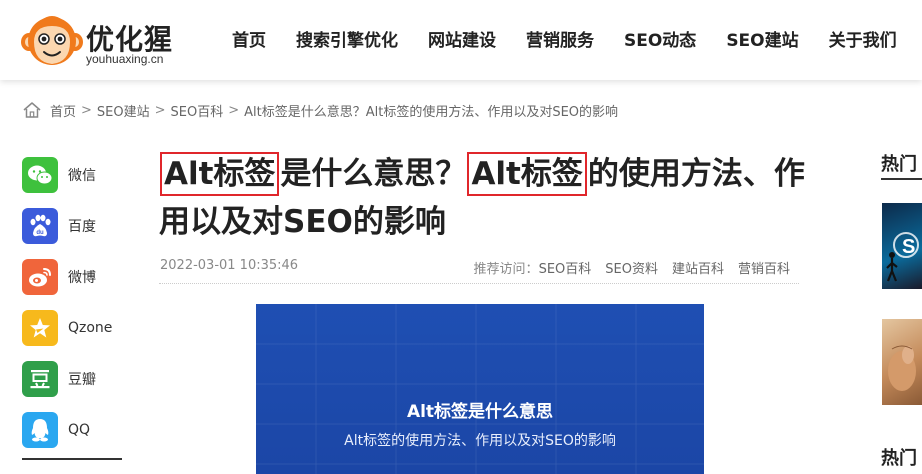 The height and width of the screenshot is (474, 922). Describe the element at coordinates (40, 225) in the screenshot. I see `baidu-icon: du` at that location.